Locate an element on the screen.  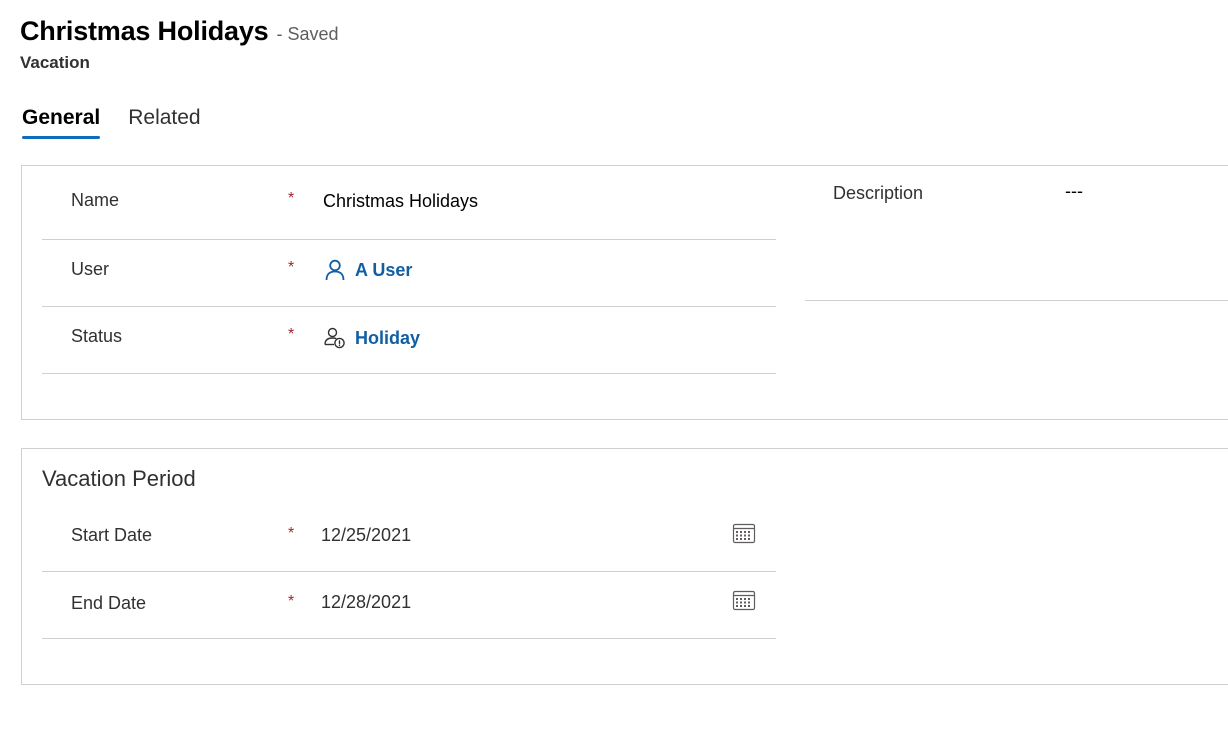
end-date-value: 12/28/2021 is located at coordinates (366, 602).